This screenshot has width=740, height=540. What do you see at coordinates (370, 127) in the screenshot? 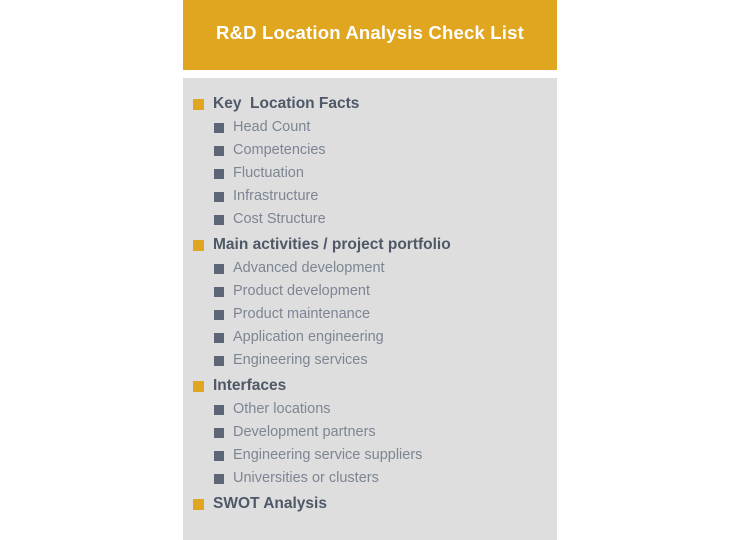
I see `checklist-sub-item: Head Count` at bounding box center [370, 127].